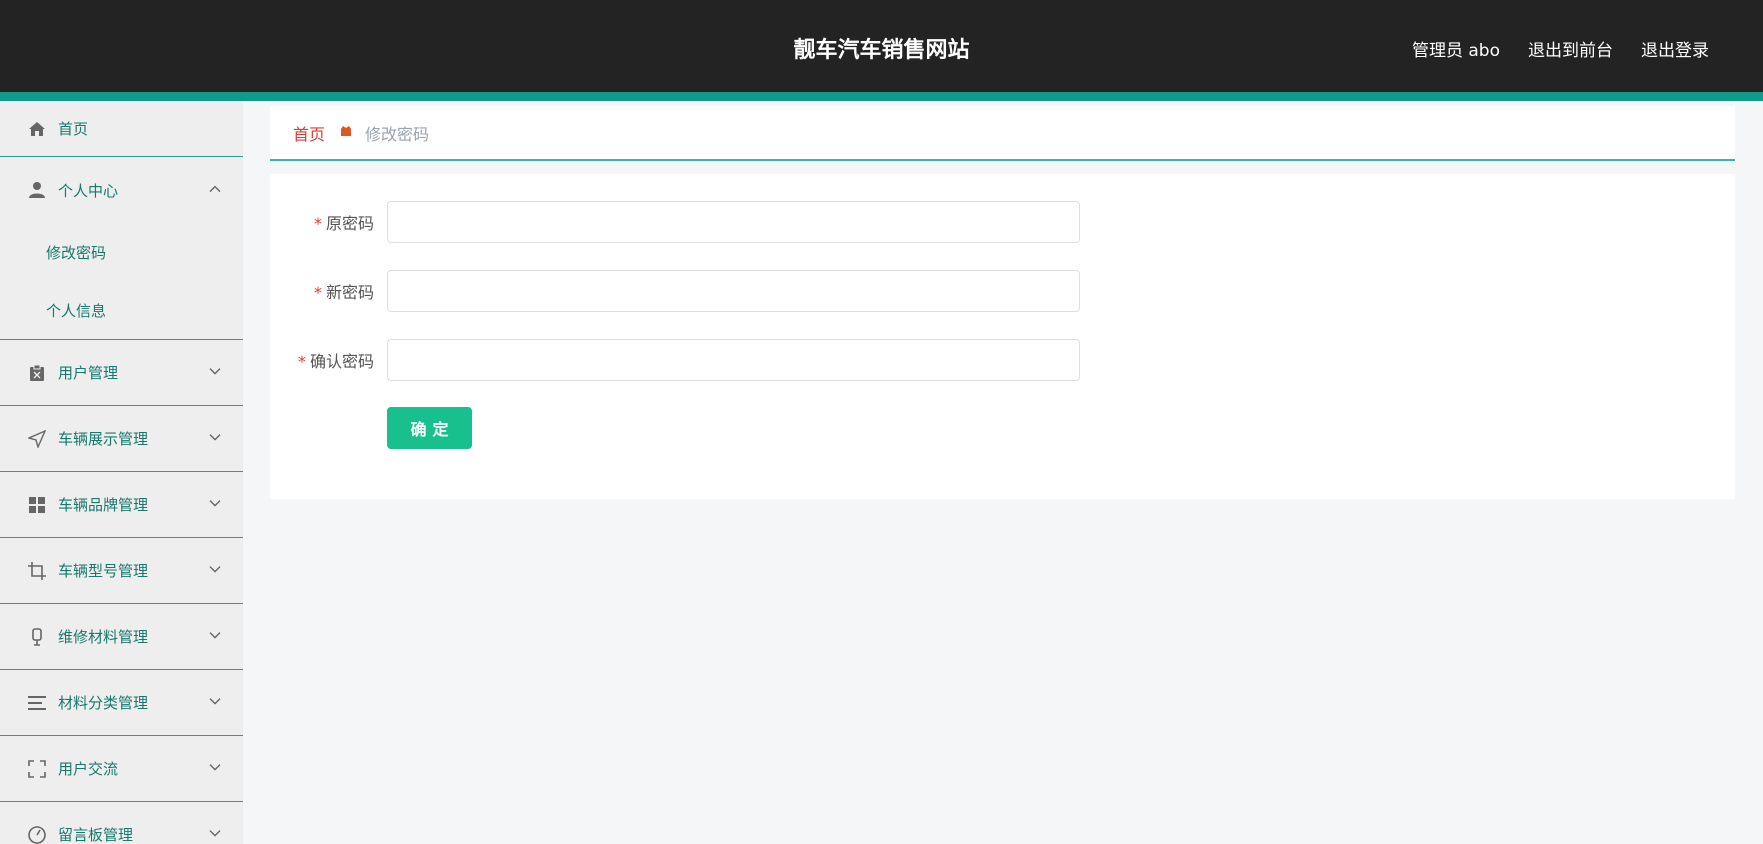 The height and width of the screenshot is (844, 1763). What do you see at coordinates (103, 505) in the screenshot?
I see `sidebar-item-label: 车辆品牌管理` at bounding box center [103, 505].